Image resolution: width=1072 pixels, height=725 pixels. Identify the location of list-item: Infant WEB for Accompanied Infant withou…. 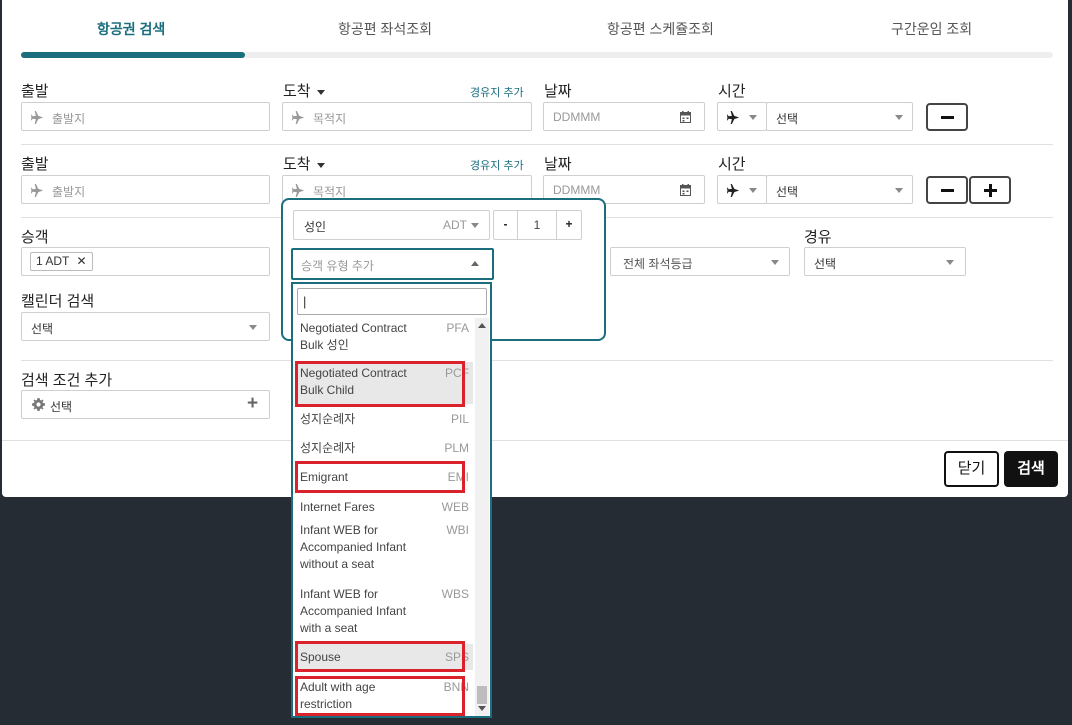
(385, 549).